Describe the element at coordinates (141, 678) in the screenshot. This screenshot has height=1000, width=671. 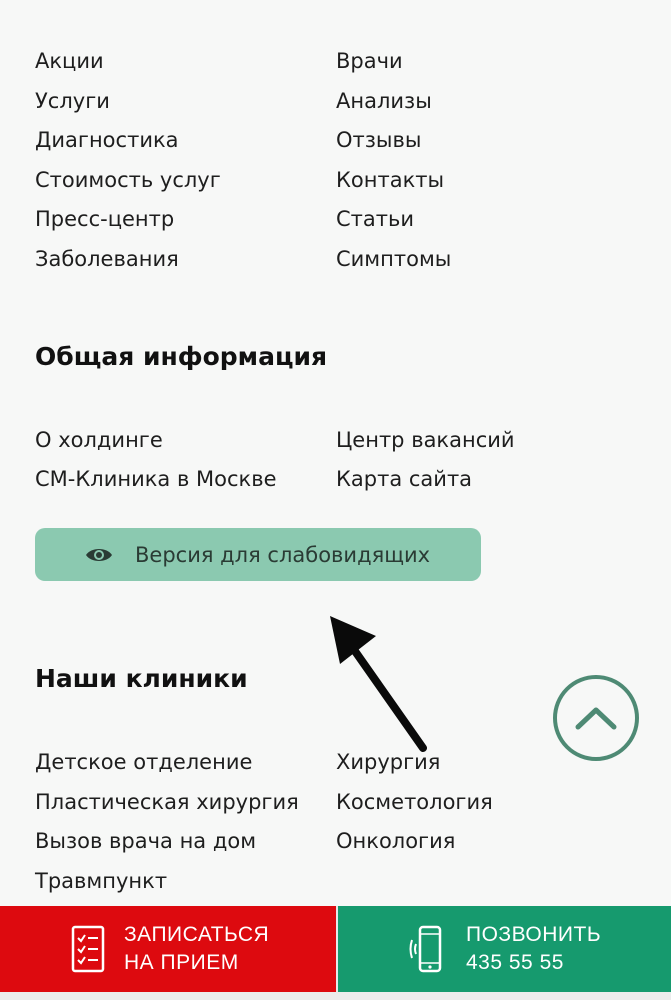
I see `clinics-heading: Наши клиники` at that location.